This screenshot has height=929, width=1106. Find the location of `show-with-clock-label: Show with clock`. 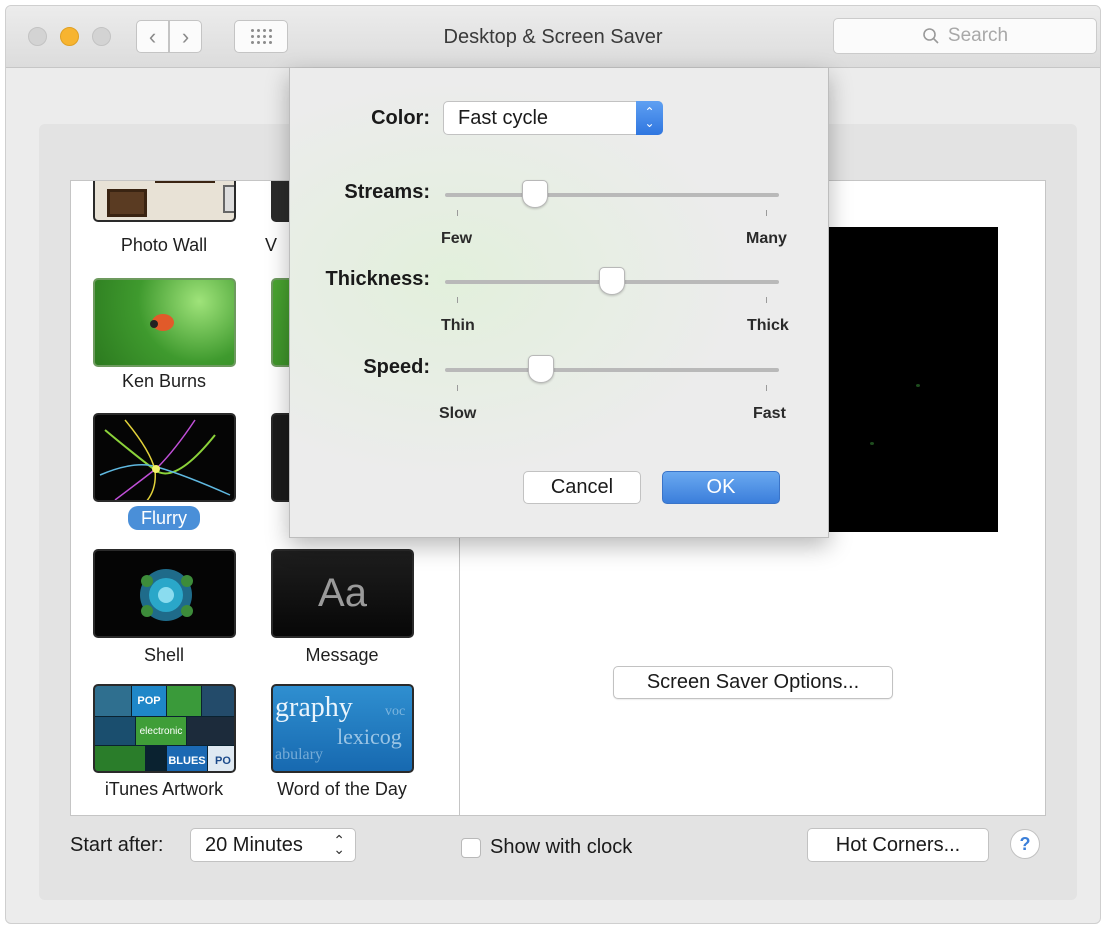

show-with-clock-label: Show with clock is located at coordinates (561, 847).